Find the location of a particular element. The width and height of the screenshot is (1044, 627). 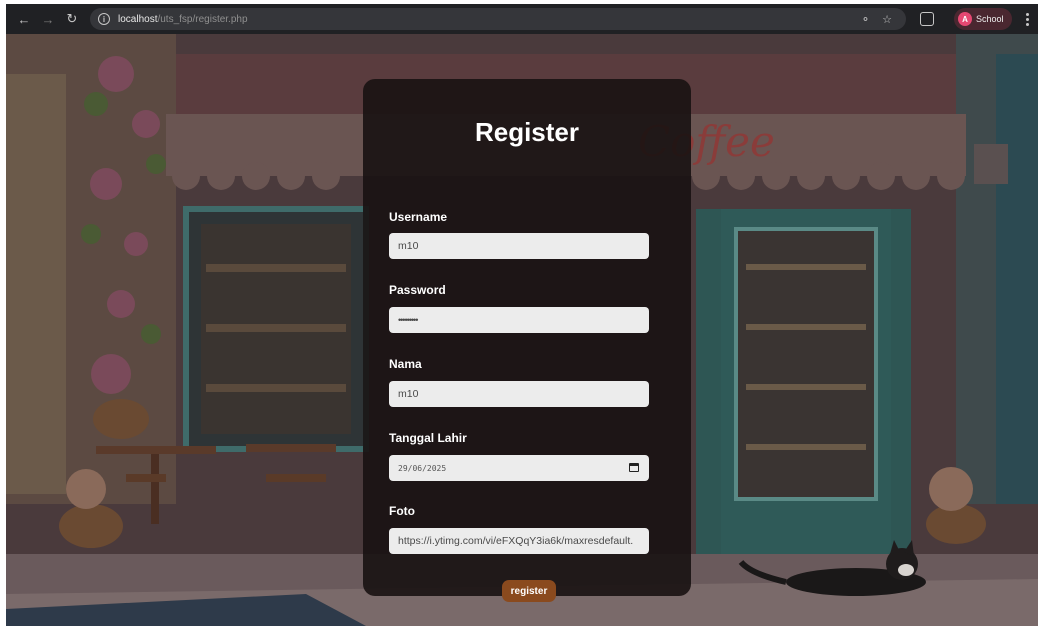

password-label: Password is located at coordinates (417, 290).